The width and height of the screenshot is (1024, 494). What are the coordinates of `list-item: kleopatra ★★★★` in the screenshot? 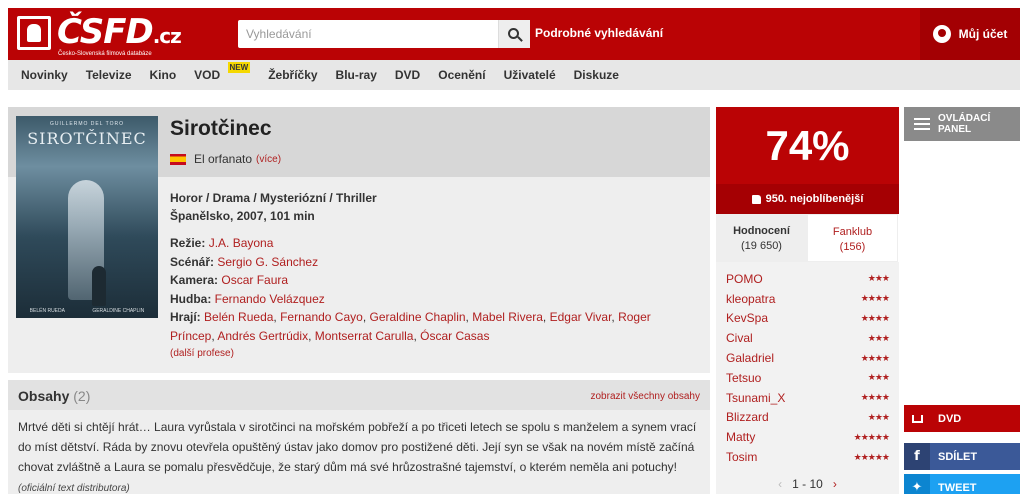 It's located at (807, 299).